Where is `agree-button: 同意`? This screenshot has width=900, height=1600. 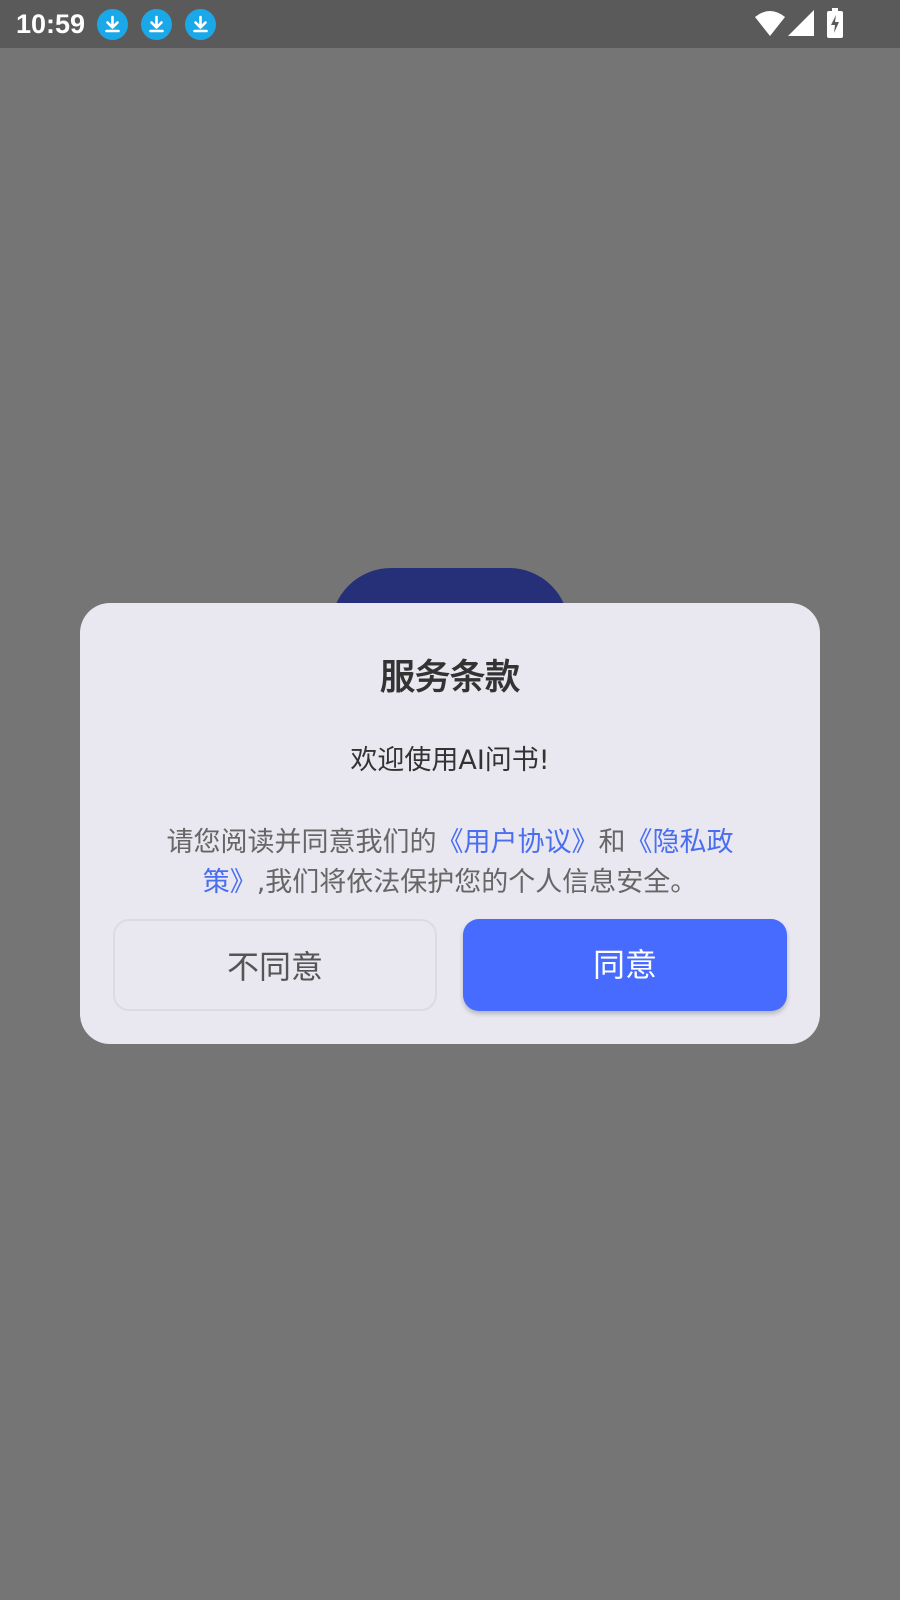 agree-button: 同意 is located at coordinates (625, 965).